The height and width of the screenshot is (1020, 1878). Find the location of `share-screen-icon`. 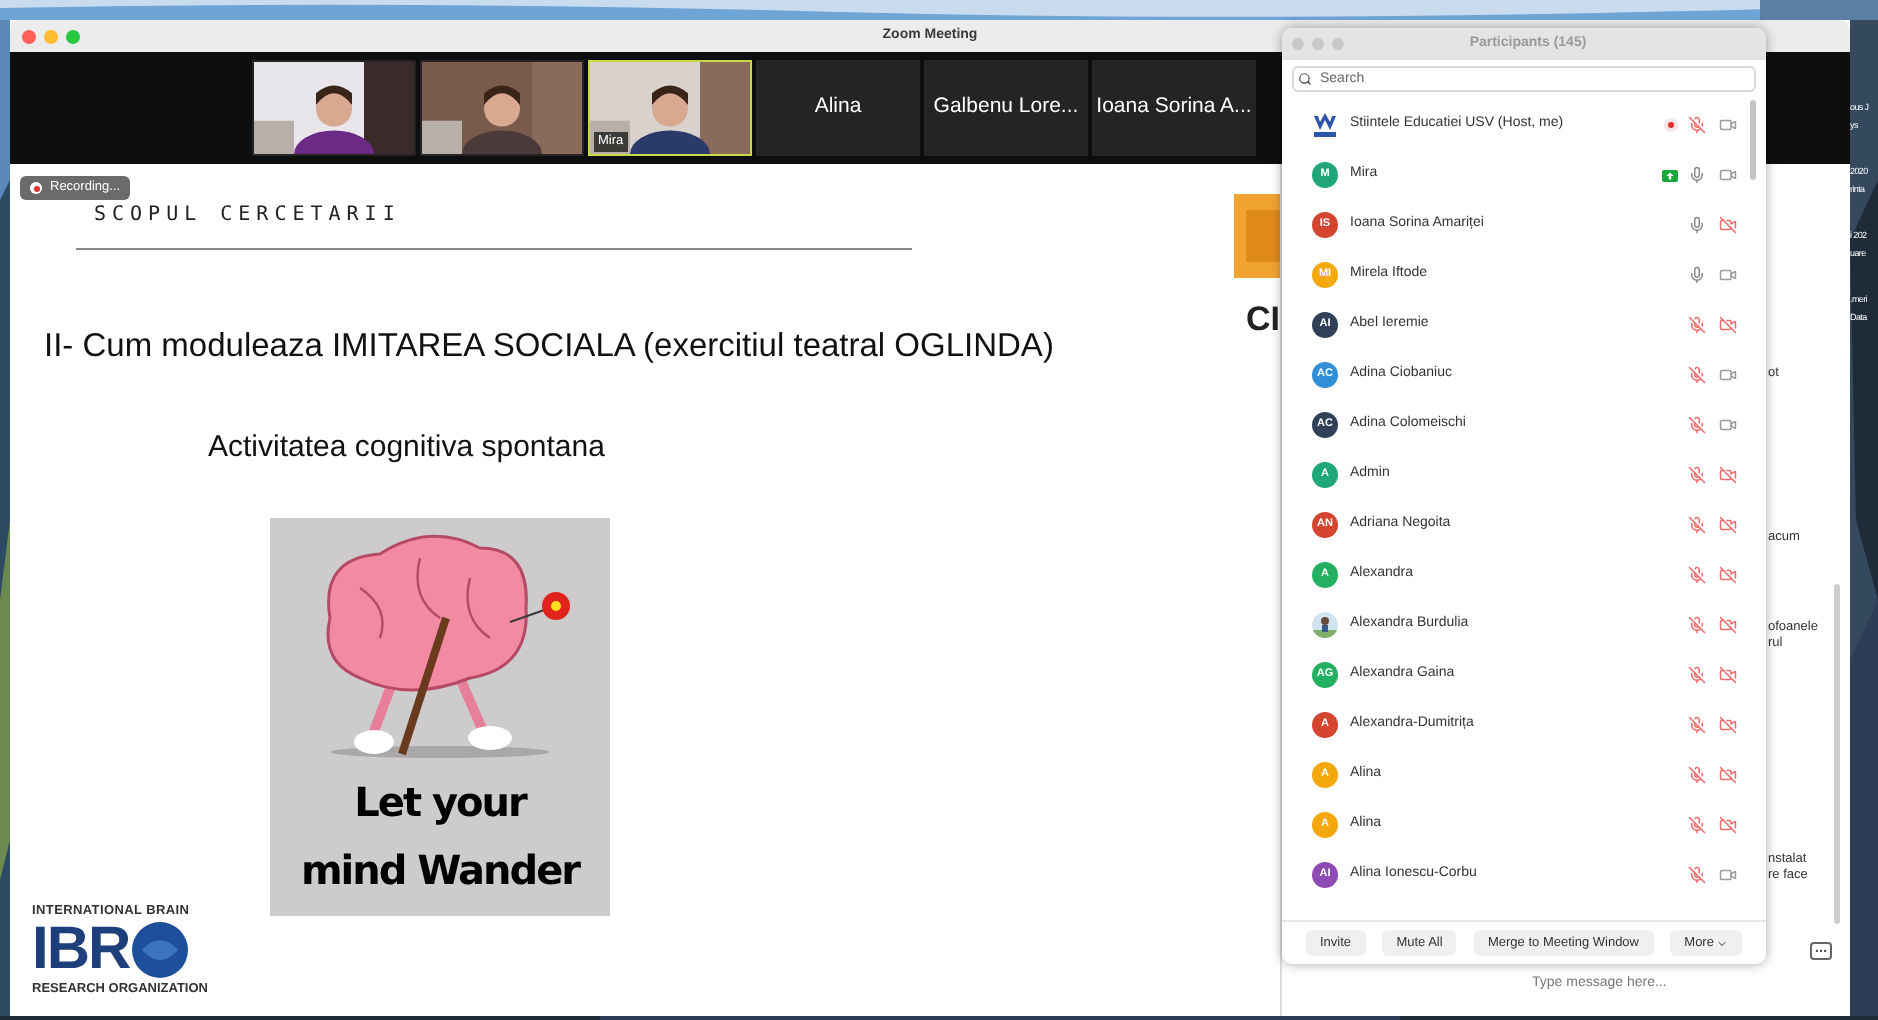

share-screen-icon is located at coordinates (1670, 175).